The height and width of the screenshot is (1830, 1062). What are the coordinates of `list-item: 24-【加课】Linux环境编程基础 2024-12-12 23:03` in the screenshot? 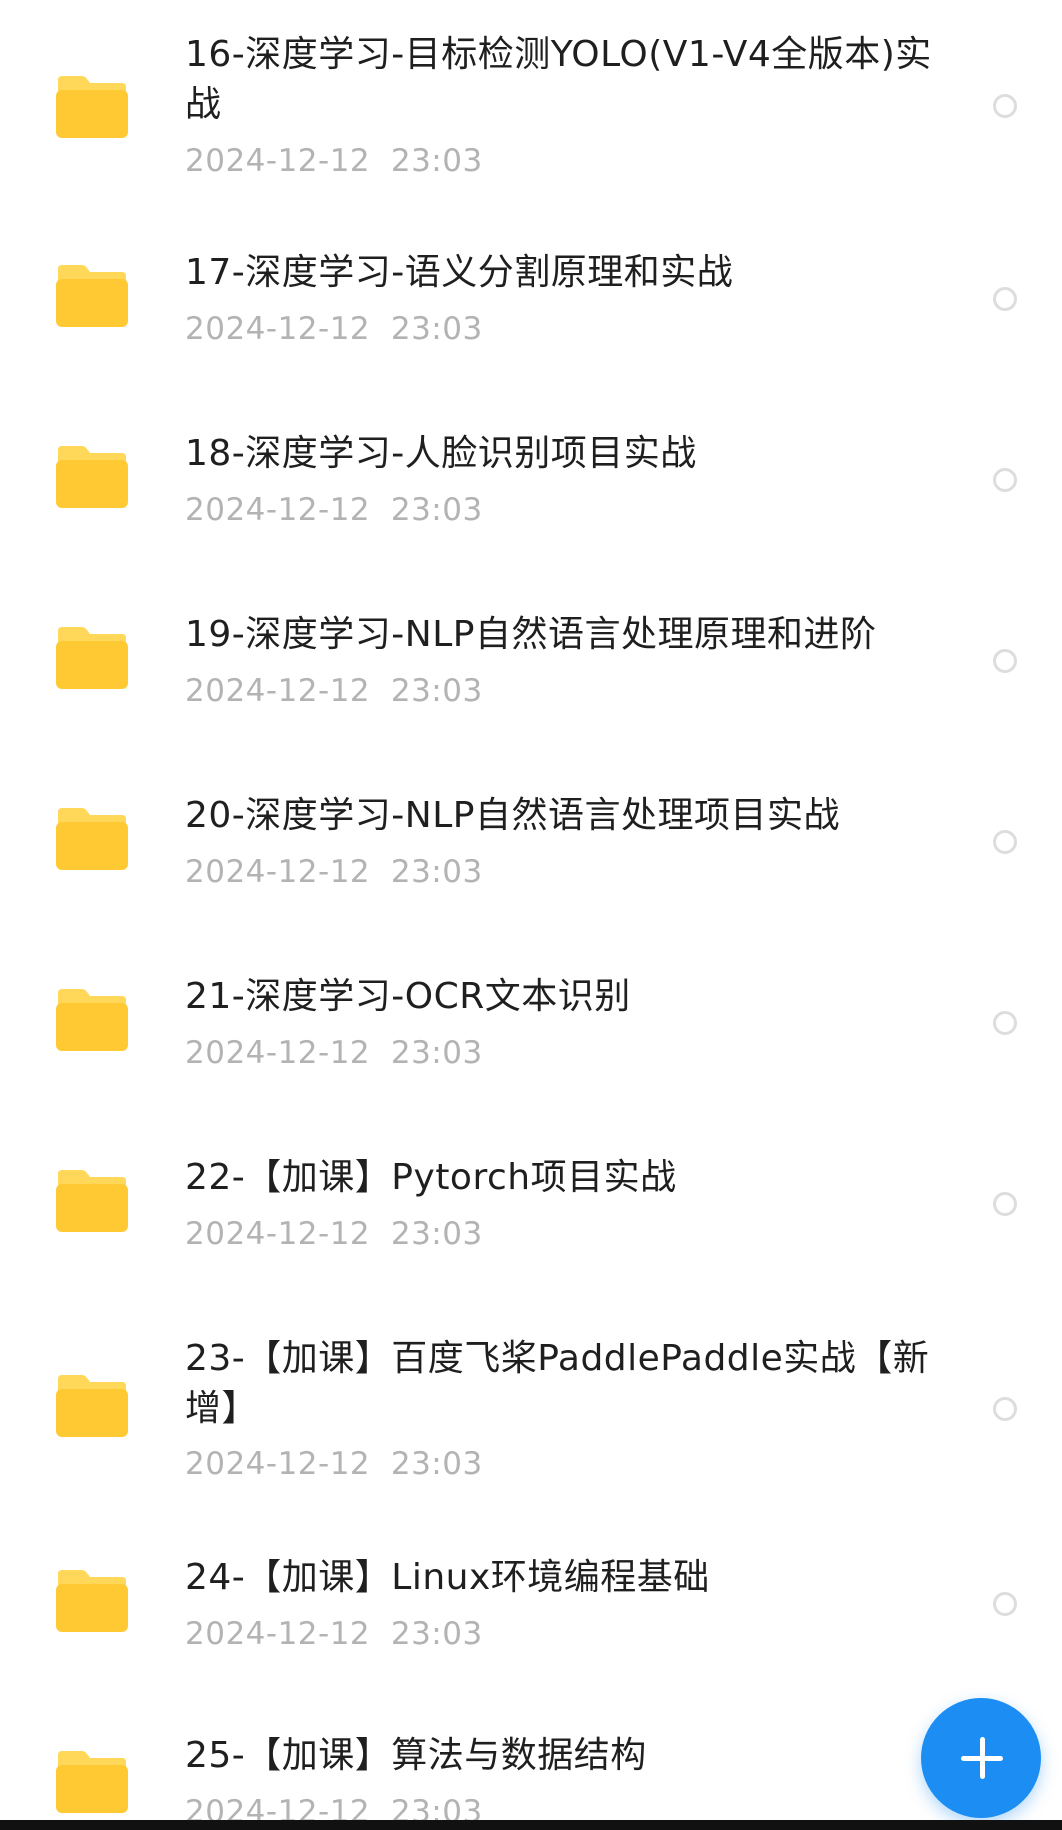 It's located at (531, 1628).